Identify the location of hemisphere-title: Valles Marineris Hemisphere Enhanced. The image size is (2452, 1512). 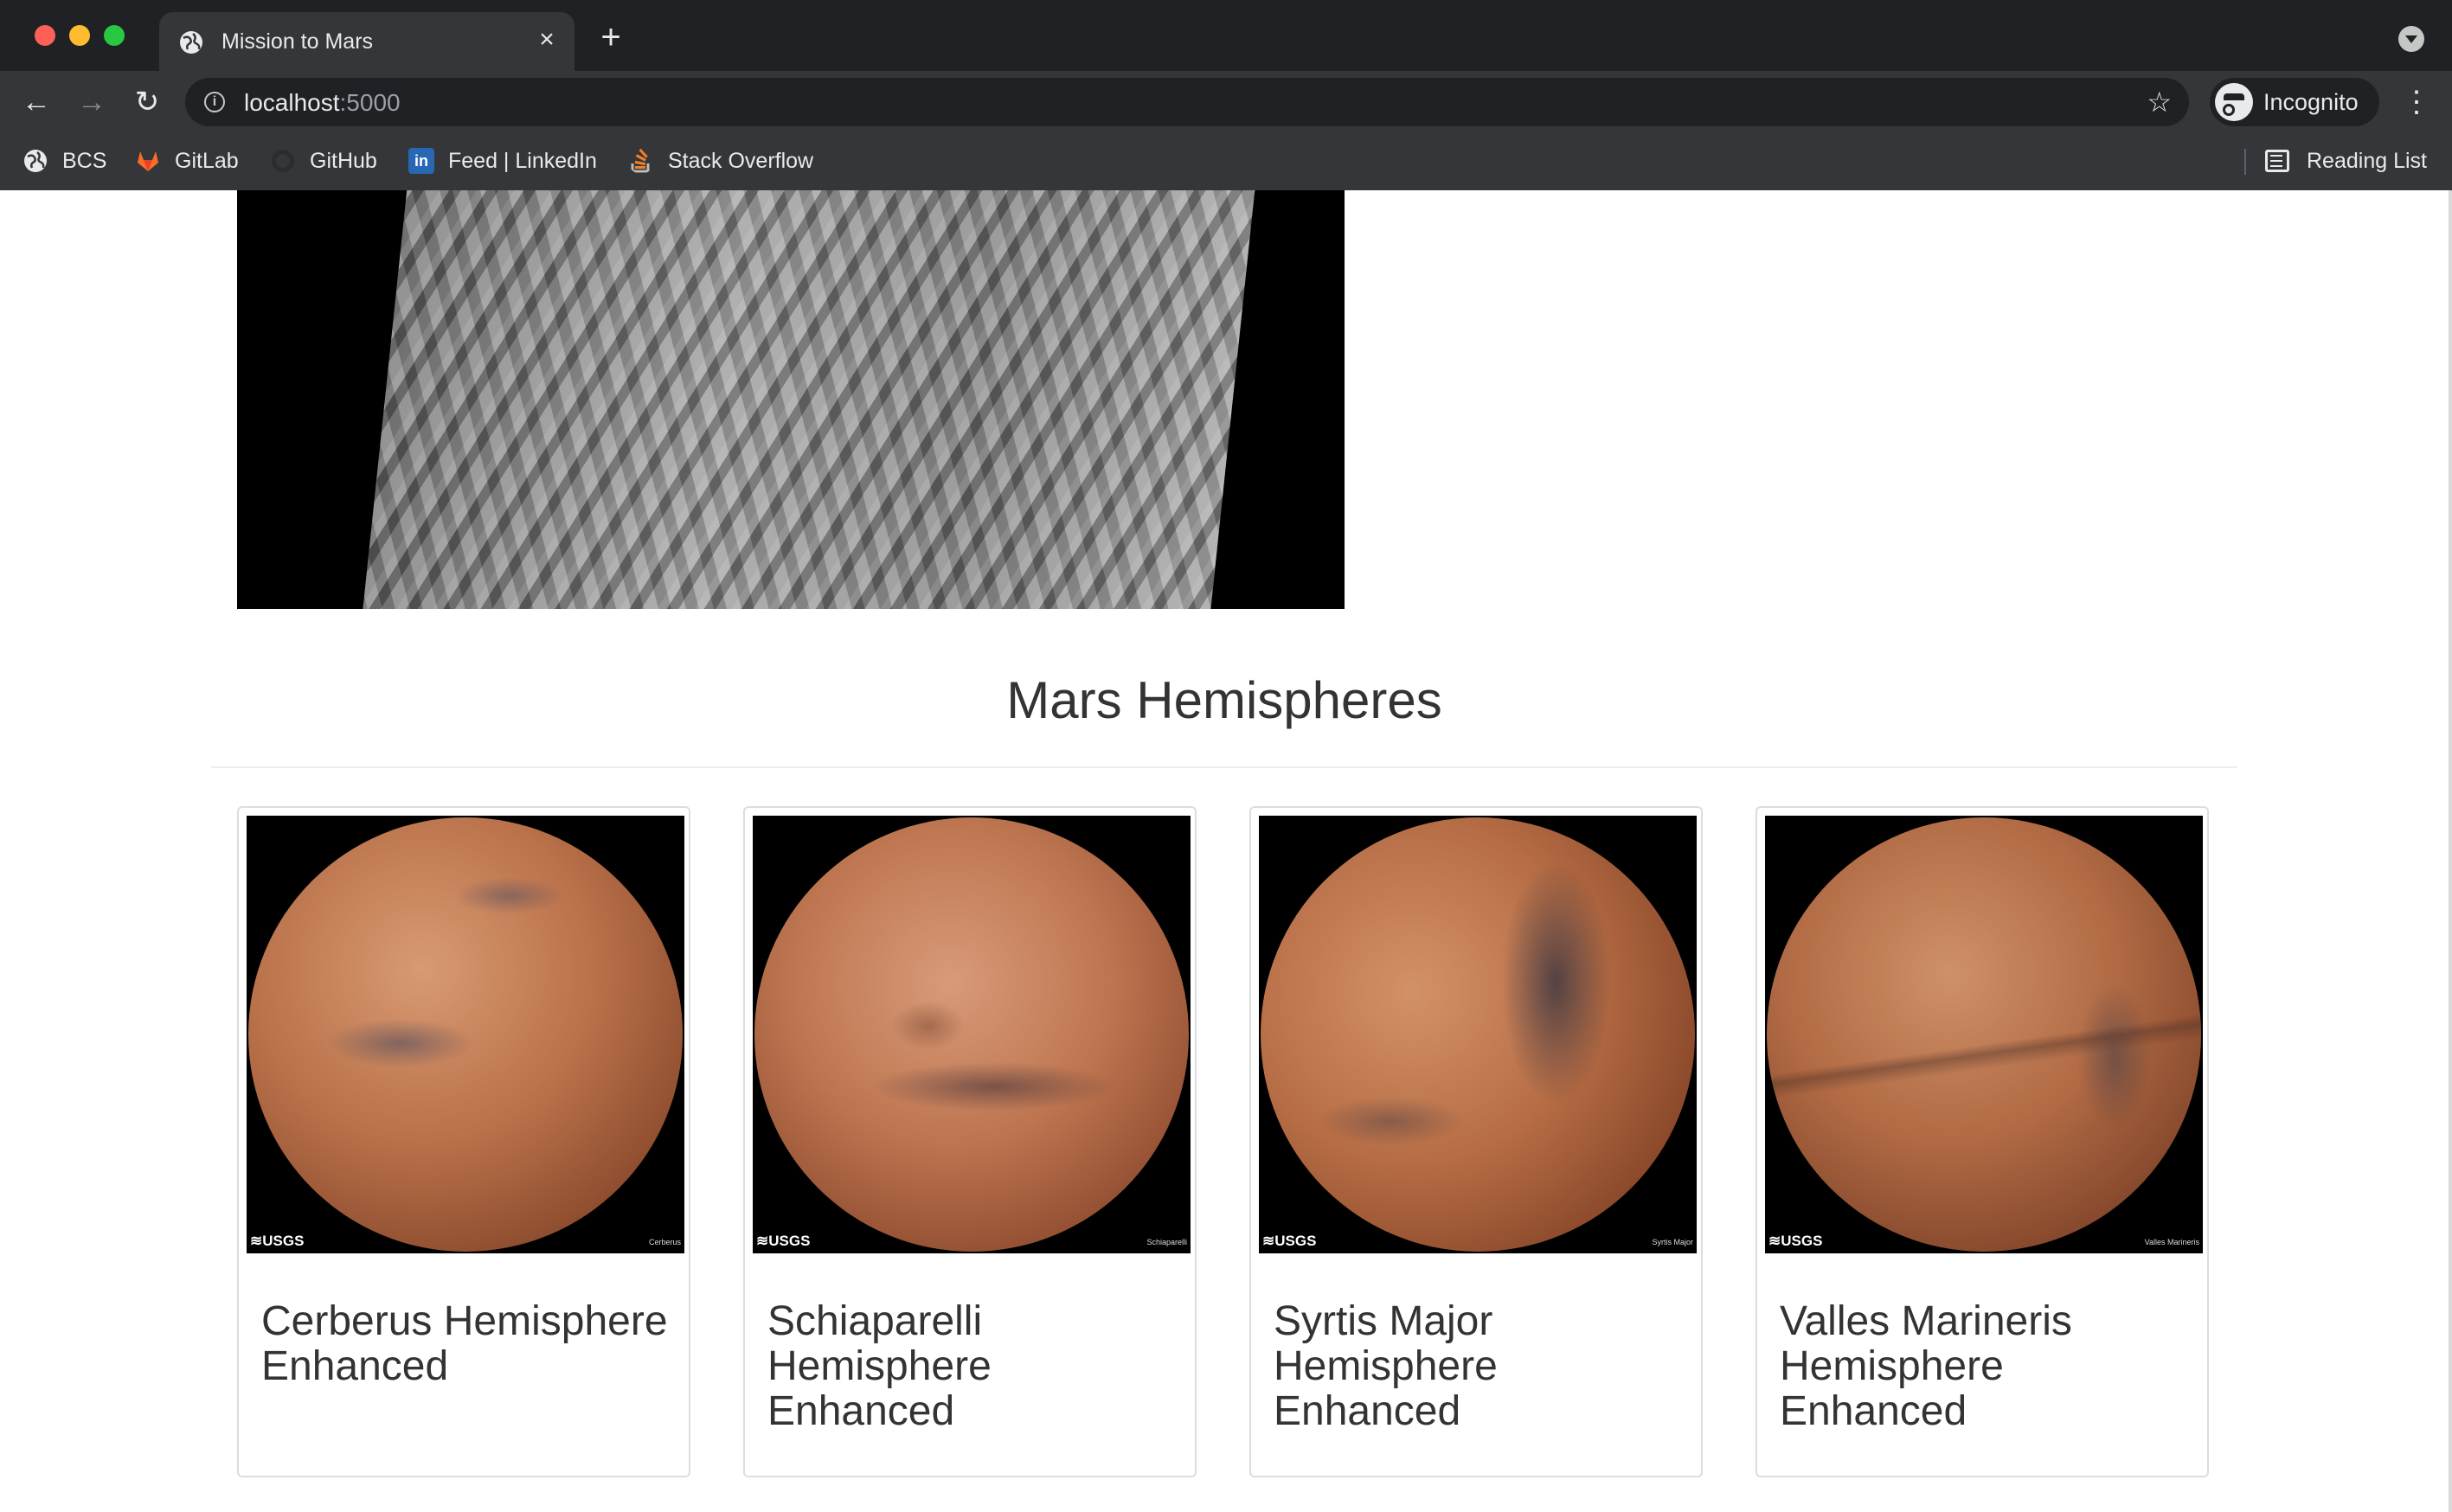
(1983, 1366).